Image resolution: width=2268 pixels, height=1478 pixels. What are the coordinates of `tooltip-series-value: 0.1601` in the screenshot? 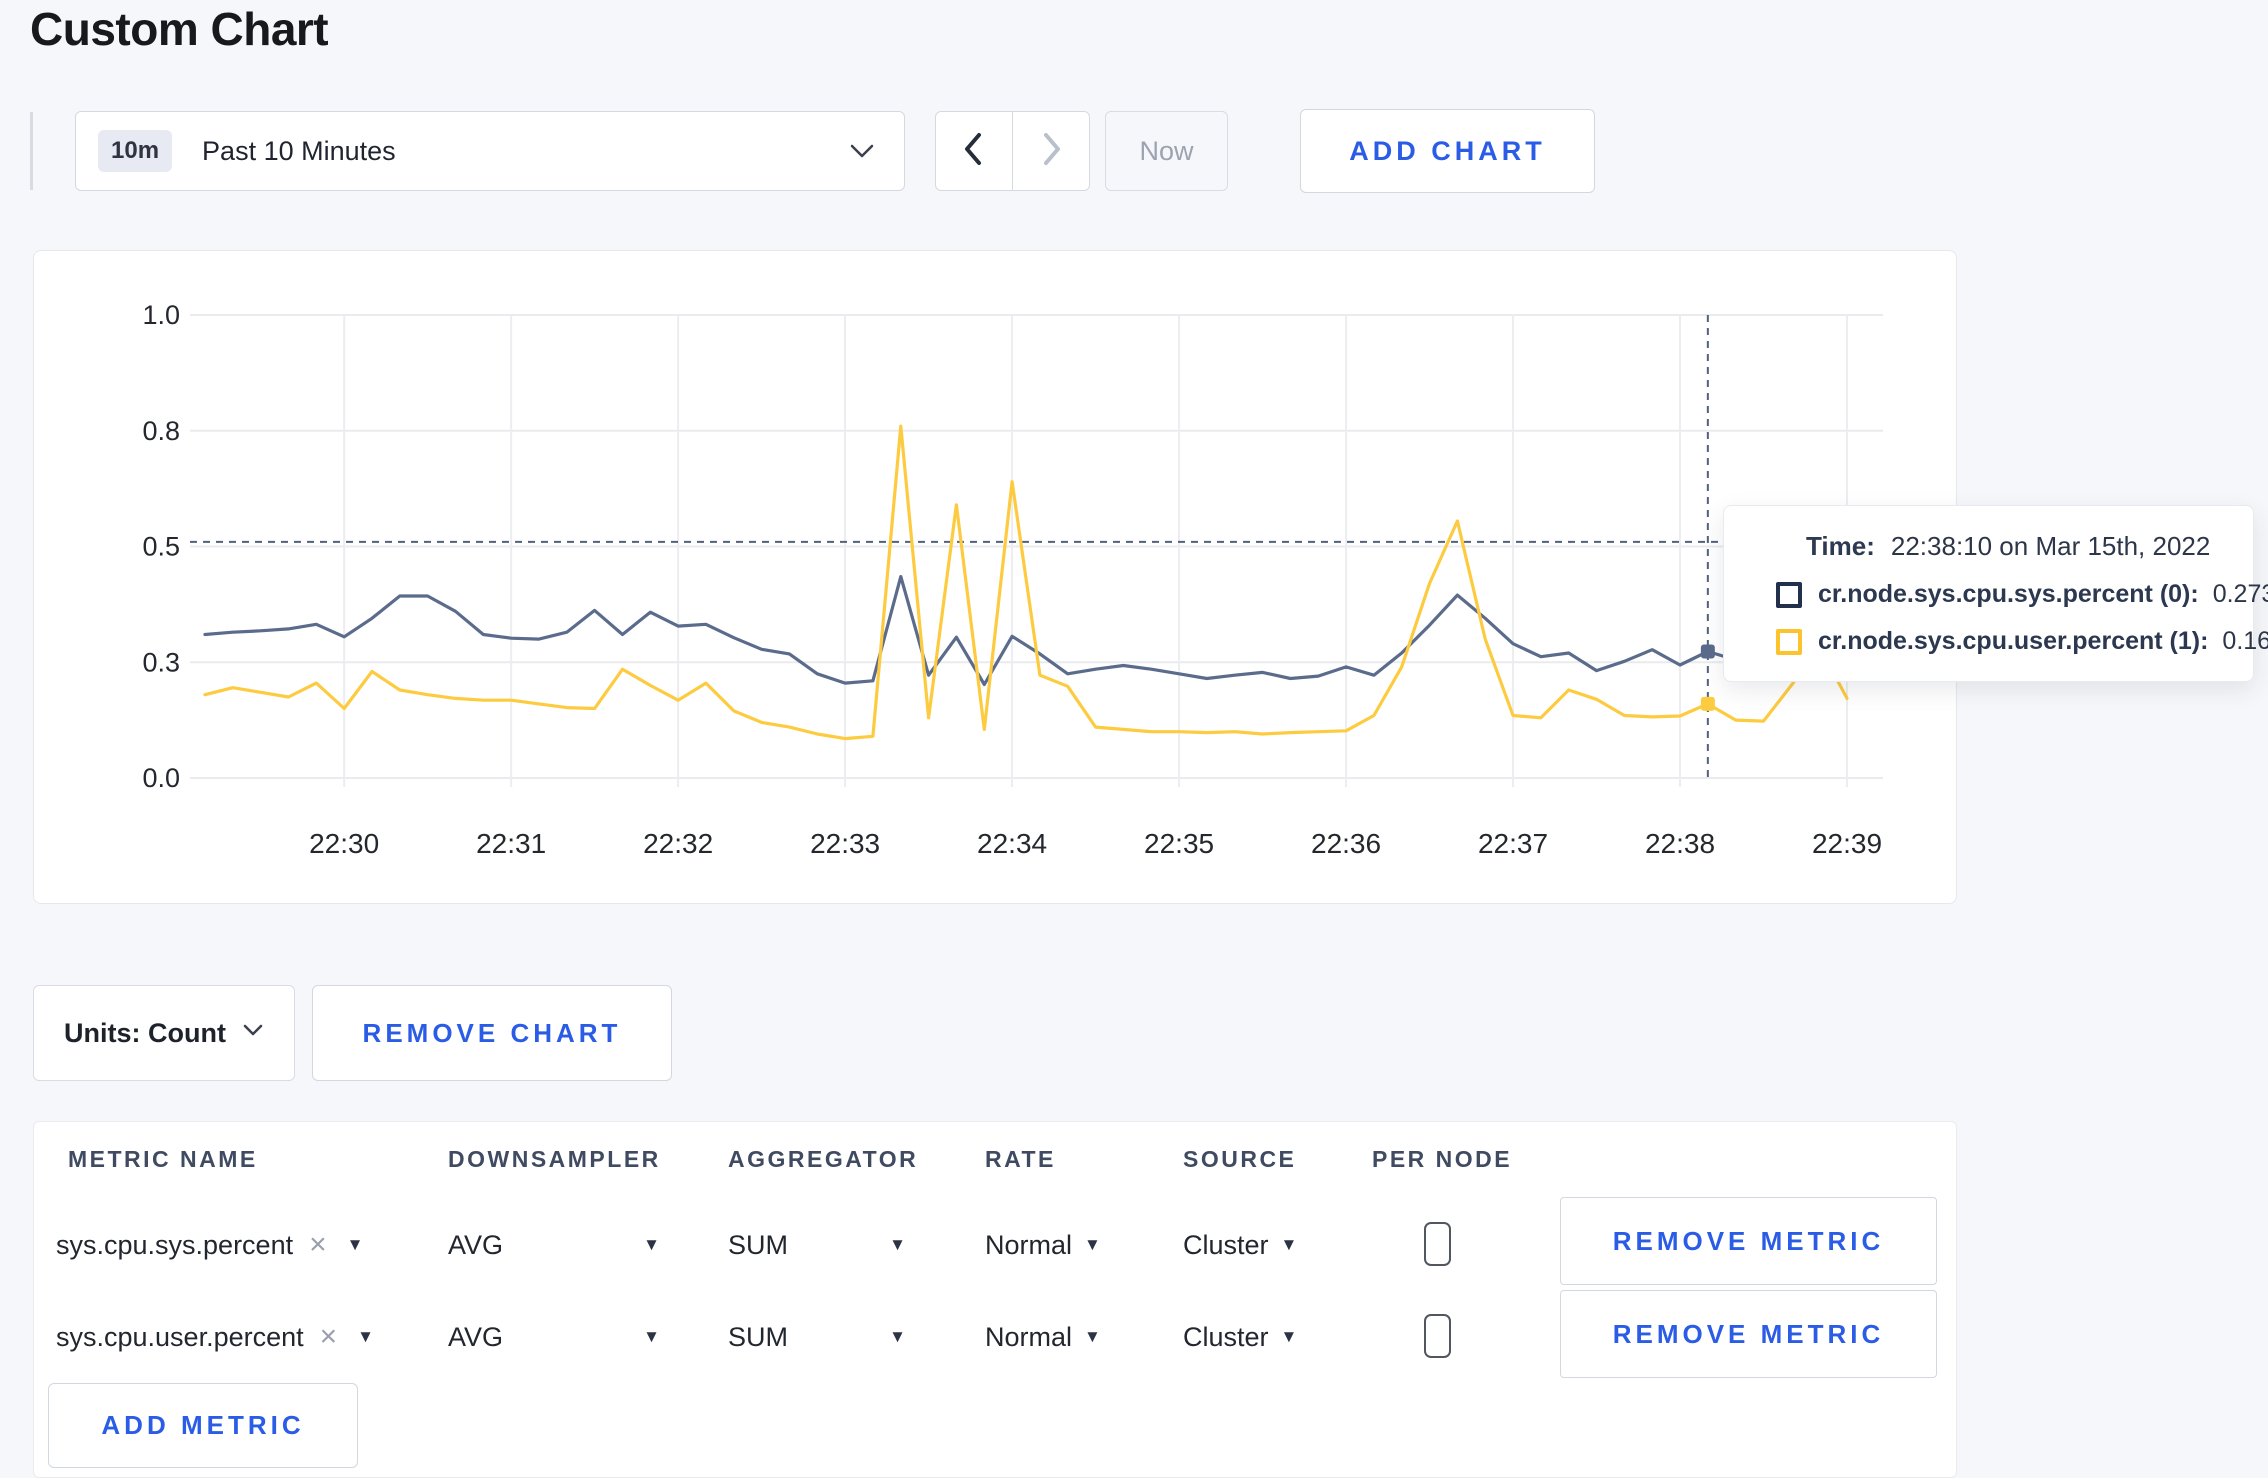 It's located at (2245, 641).